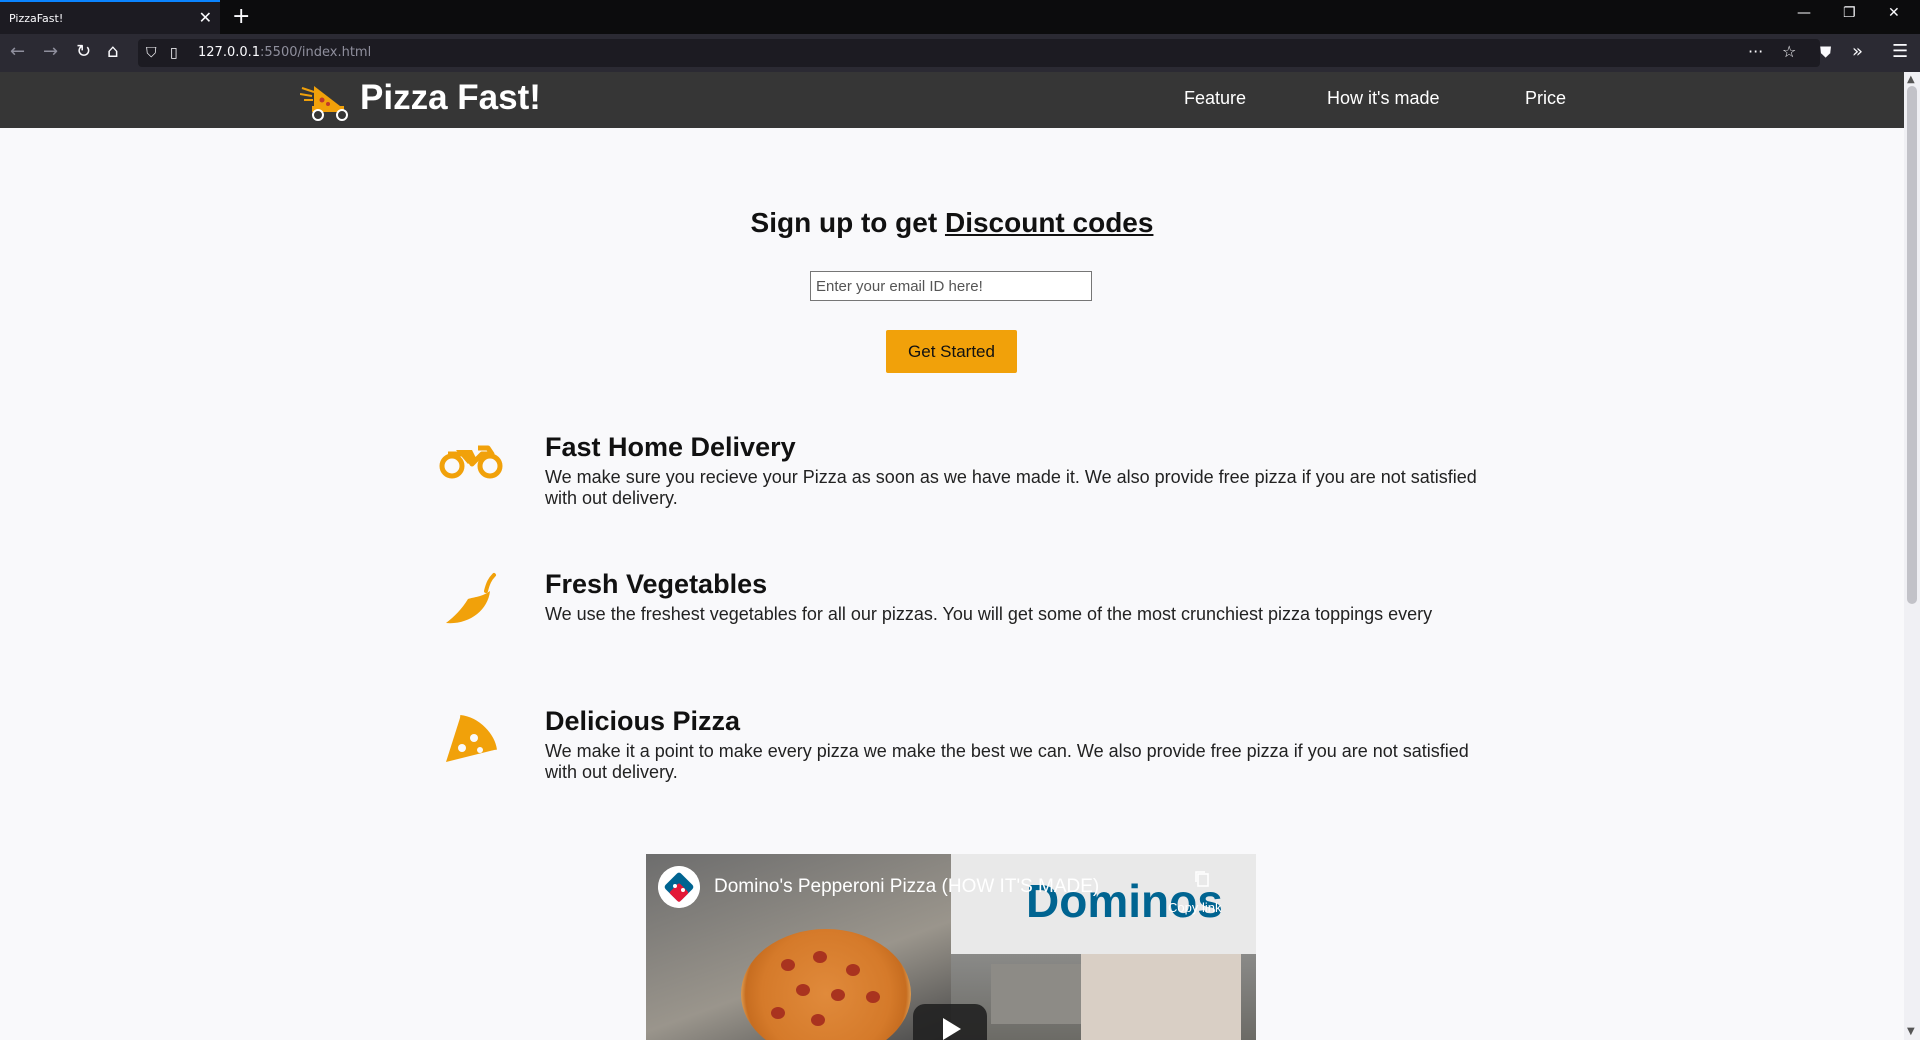 The image size is (1920, 1040). I want to click on brand-title: Pizza Fast!, so click(450, 98).